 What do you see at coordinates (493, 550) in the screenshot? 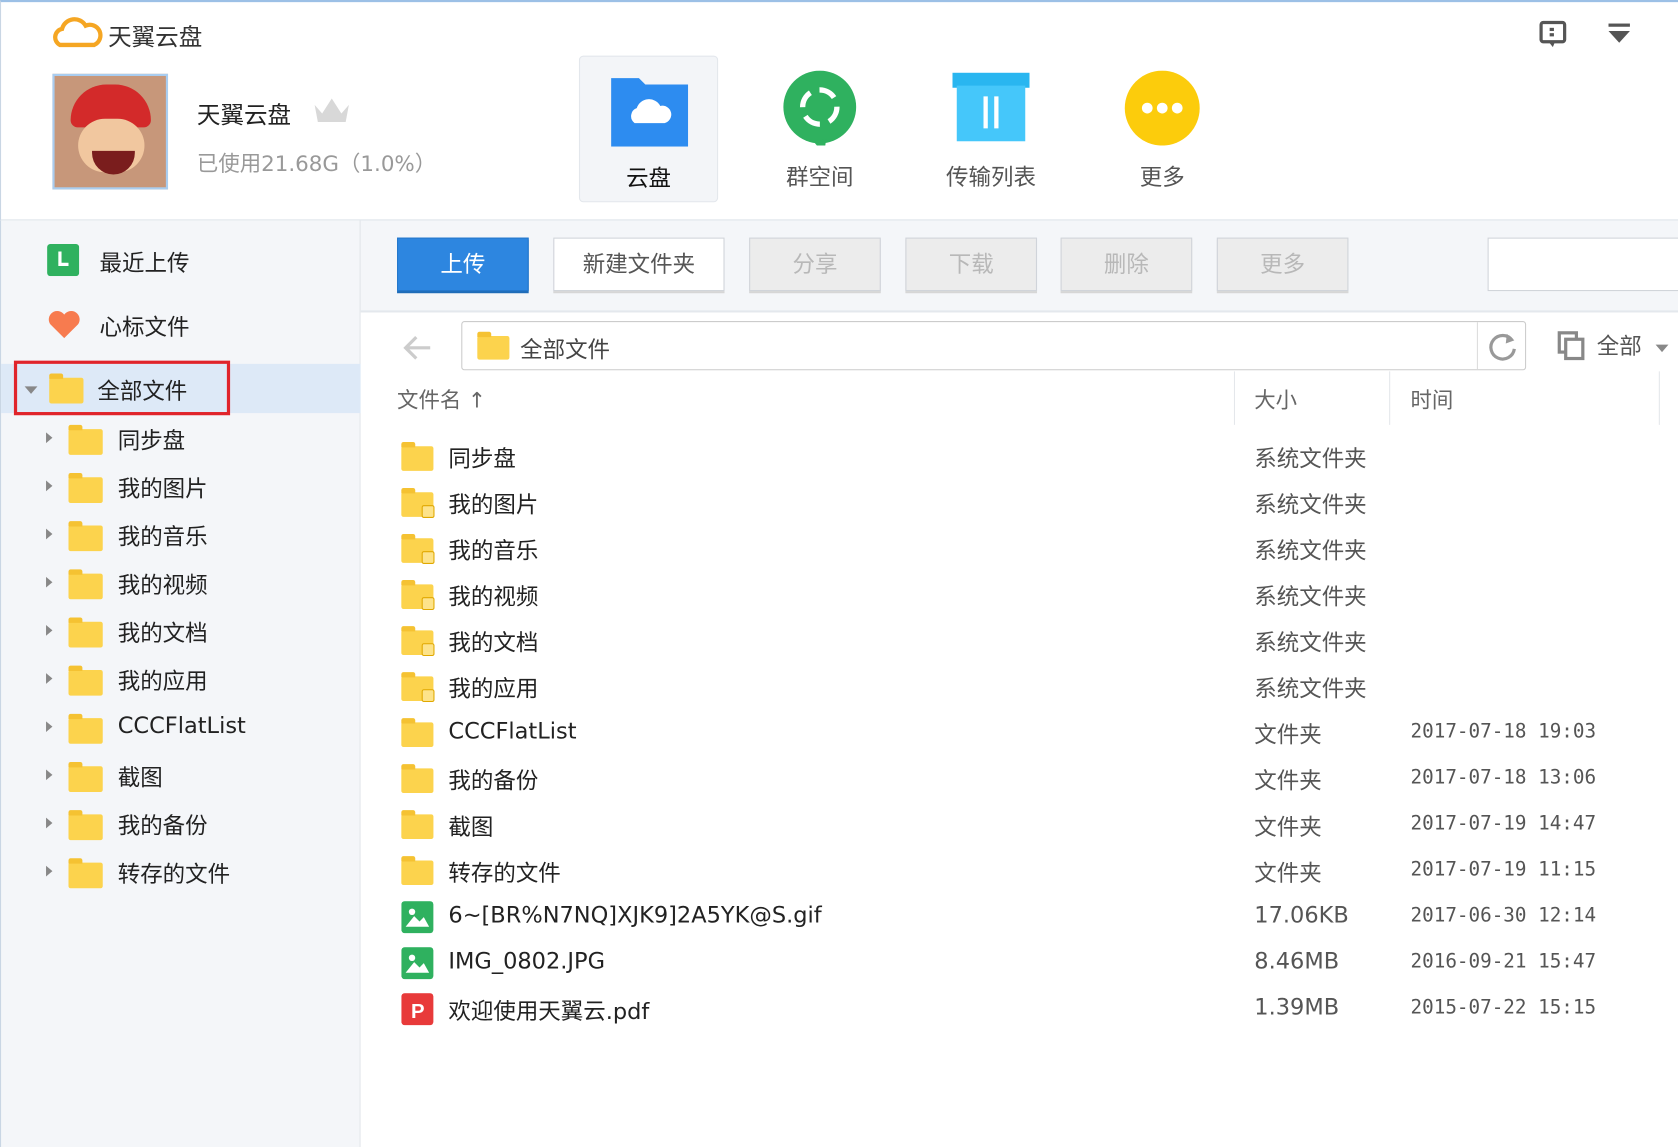
I see `file-name: 我的音乐` at bounding box center [493, 550].